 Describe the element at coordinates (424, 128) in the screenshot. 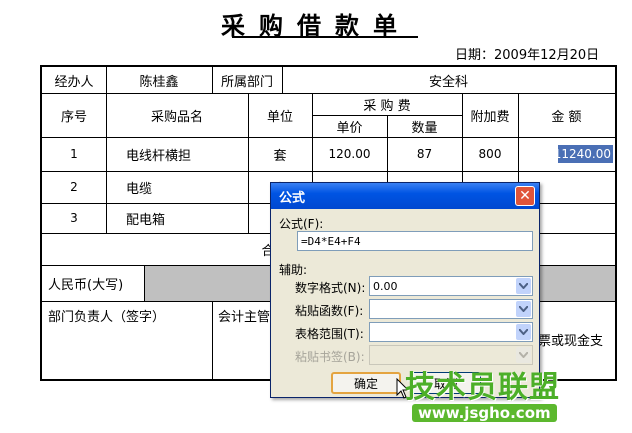

I see `col-quantity-header: 数量` at that location.